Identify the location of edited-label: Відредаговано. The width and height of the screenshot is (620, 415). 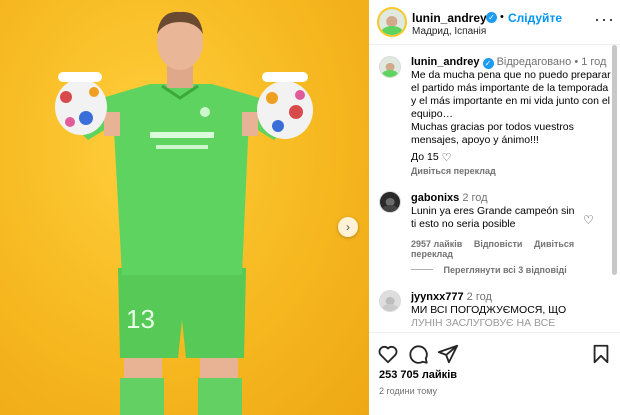
(534, 62).